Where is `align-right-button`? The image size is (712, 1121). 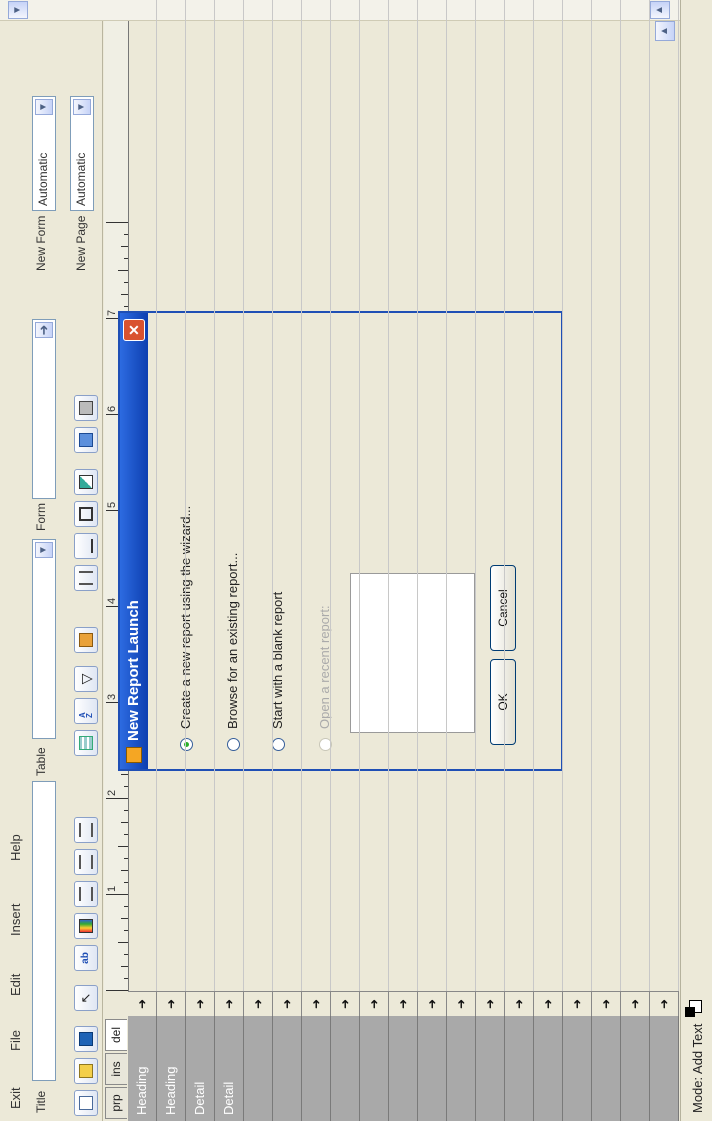 align-right-button is located at coordinates (86, 830).